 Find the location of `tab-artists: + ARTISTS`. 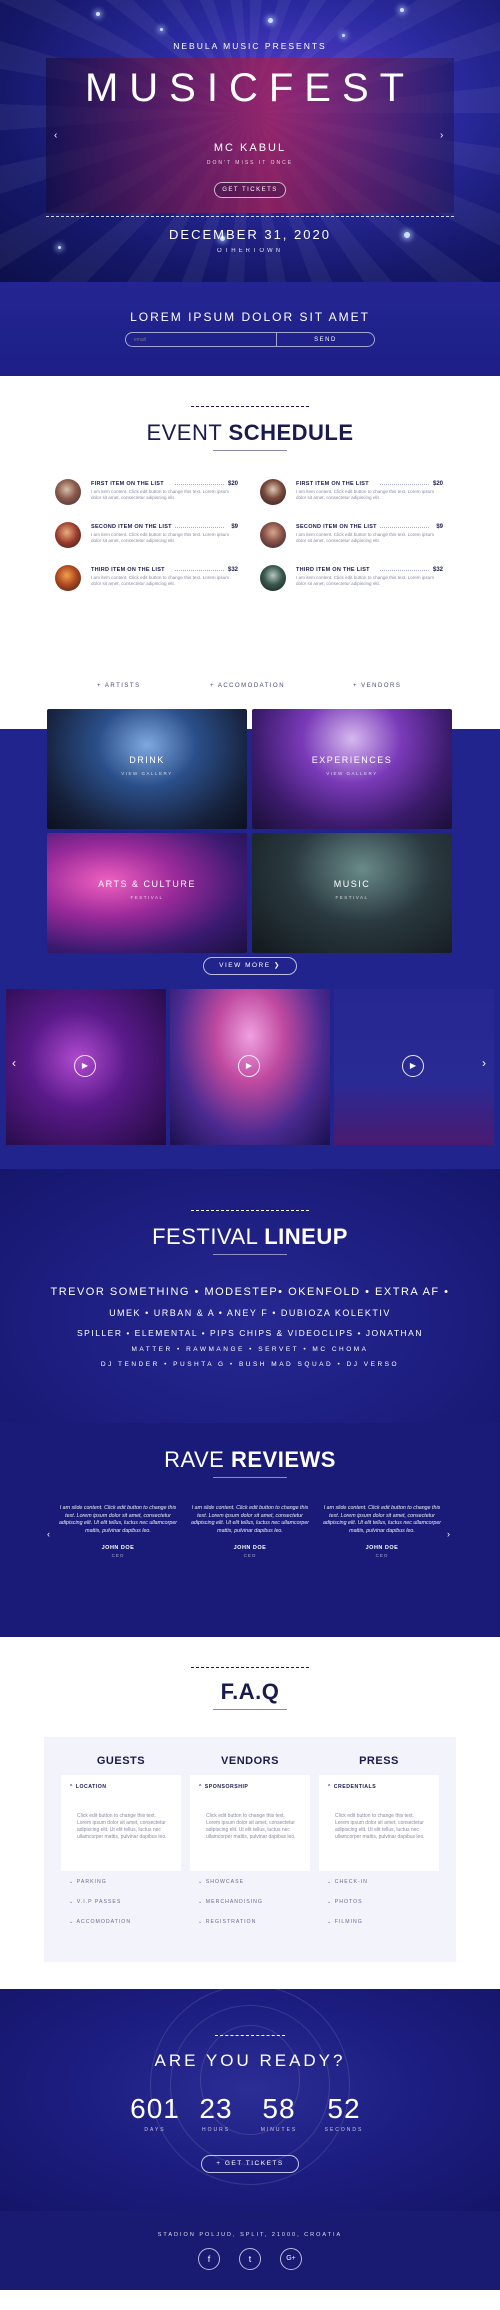

tab-artists: + ARTISTS is located at coordinates (119, 686).